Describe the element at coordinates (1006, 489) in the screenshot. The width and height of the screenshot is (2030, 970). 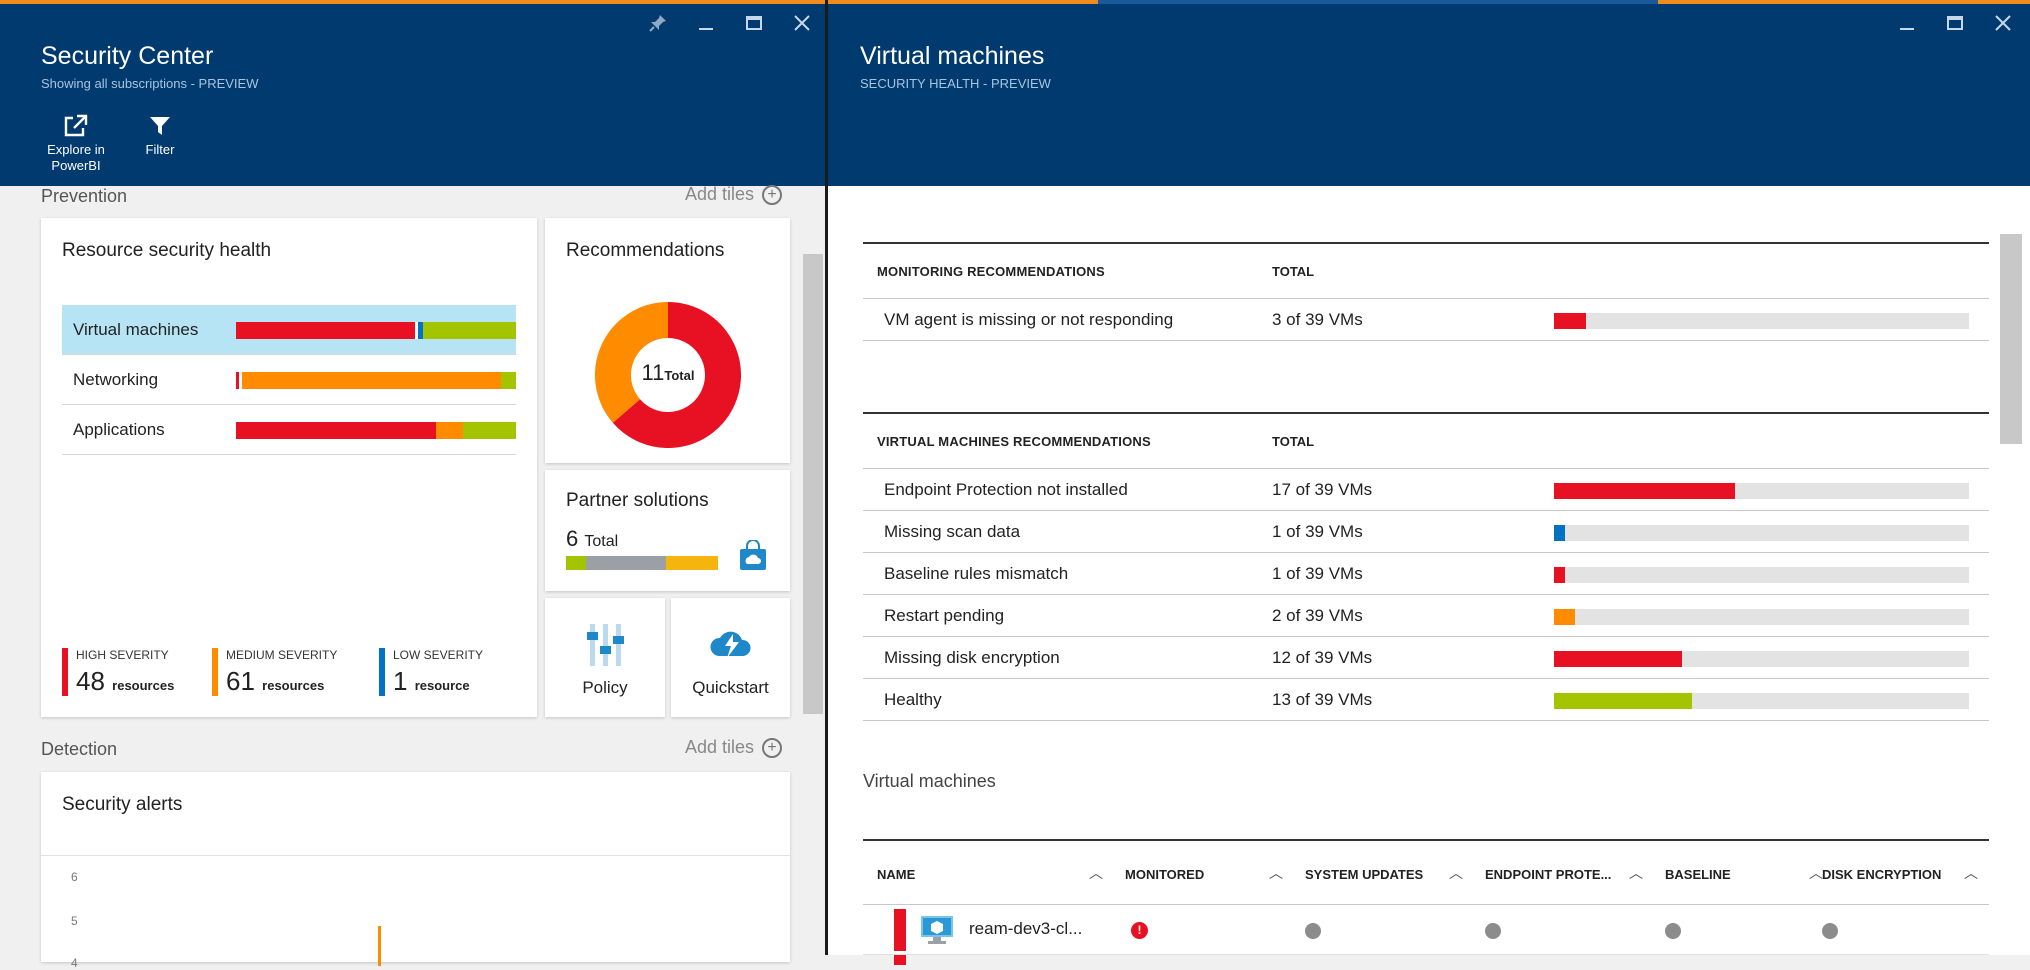
I see `recommendation-name: Endpoint Protection not installed` at that location.